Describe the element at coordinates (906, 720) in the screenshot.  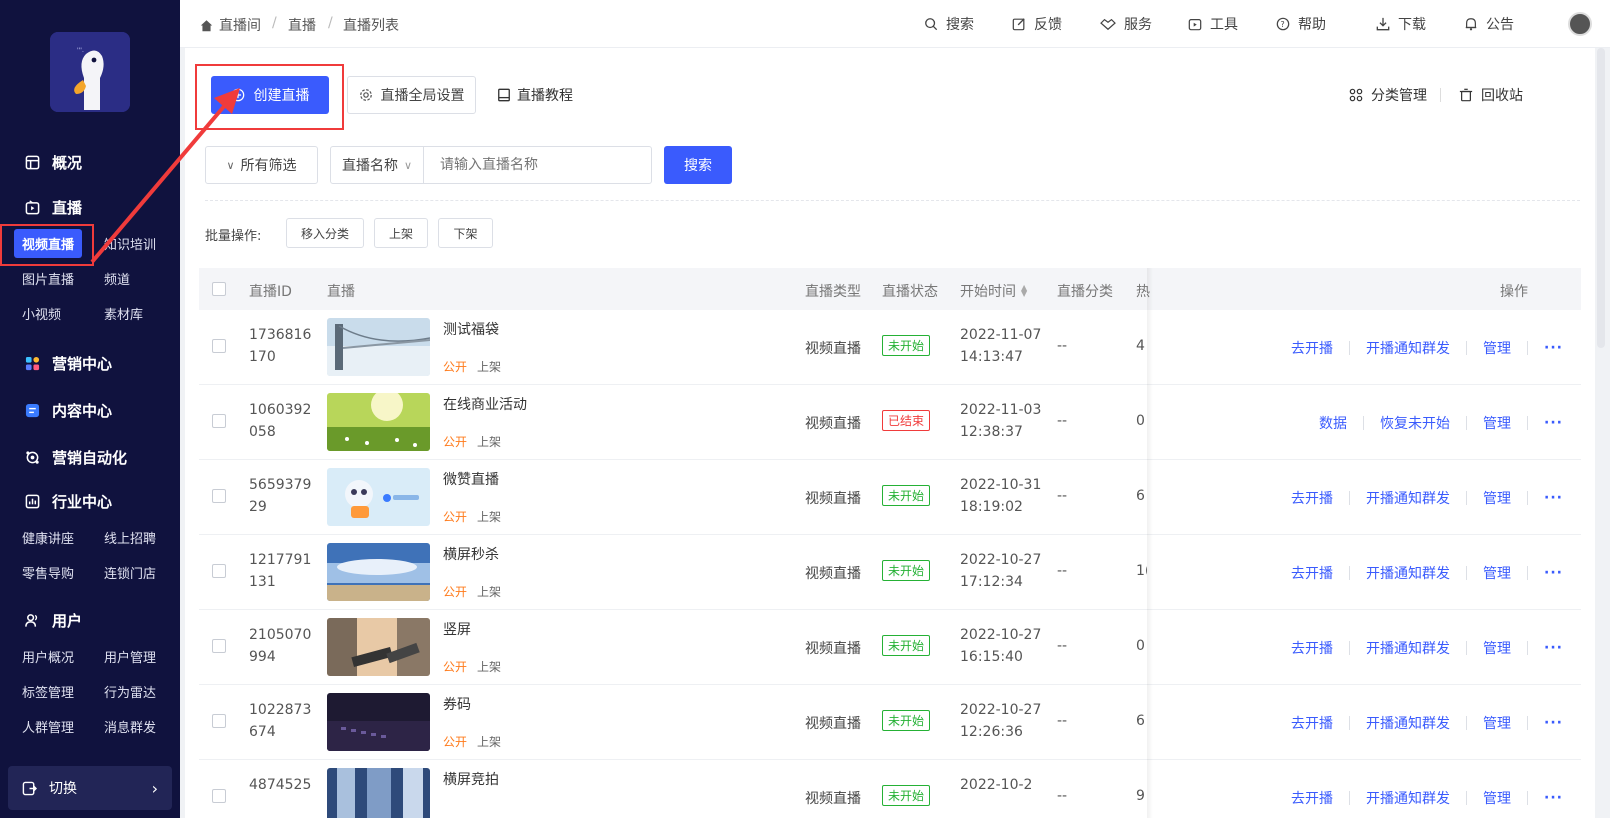
I see `status-badge: 未开始` at that location.